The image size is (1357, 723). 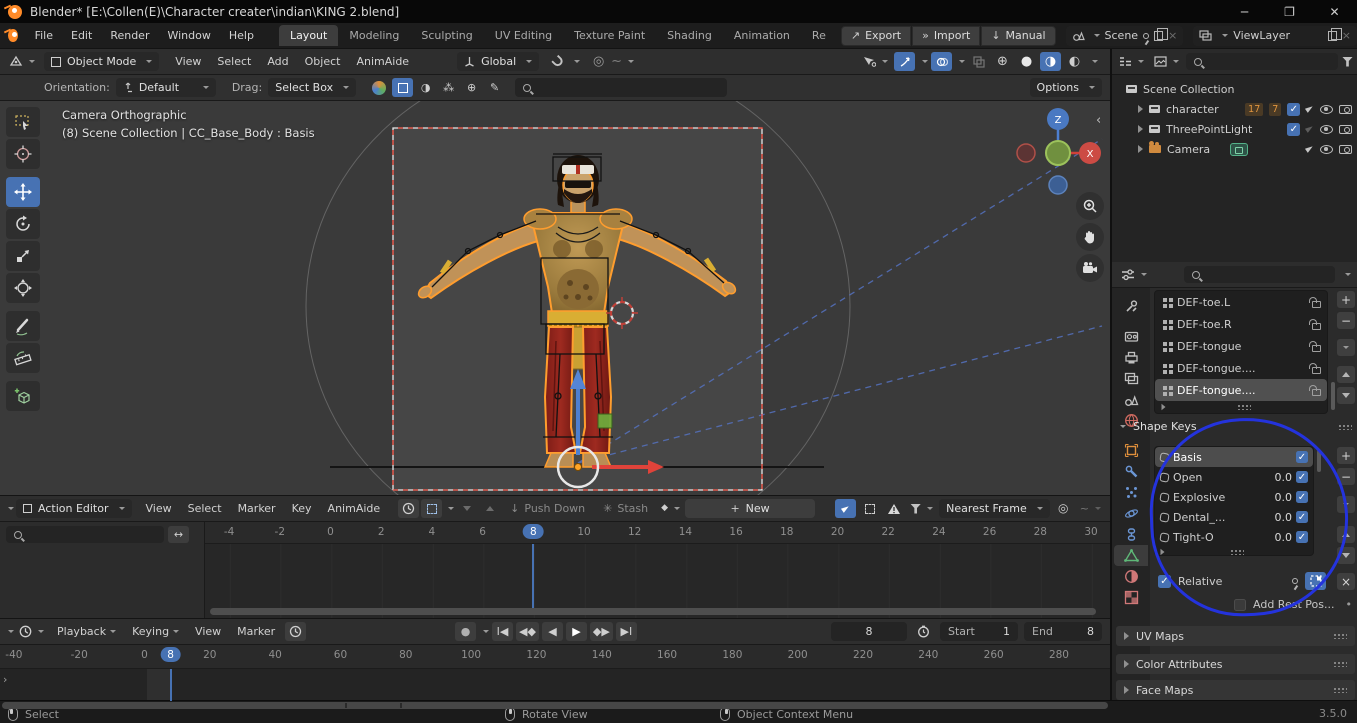 What do you see at coordinates (1090, 237) in the screenshot?
I see `pan-hand-button` at bounding box center [1090, 237].